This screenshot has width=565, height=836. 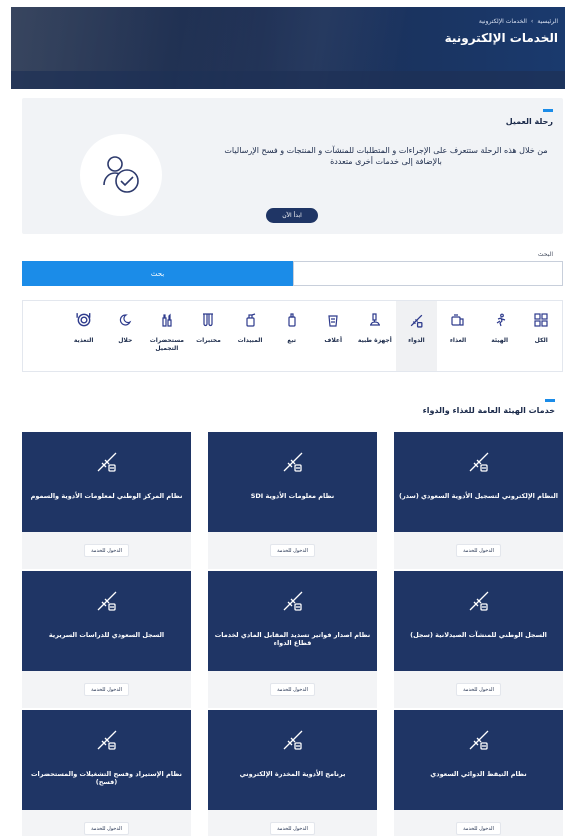 What do you see at coordinates (478, 621) in the screenshot?
I see `service-card-header: السجل الوطني للمنشآت الصيدلانية (سجل)` at bounding box center [478, 621].